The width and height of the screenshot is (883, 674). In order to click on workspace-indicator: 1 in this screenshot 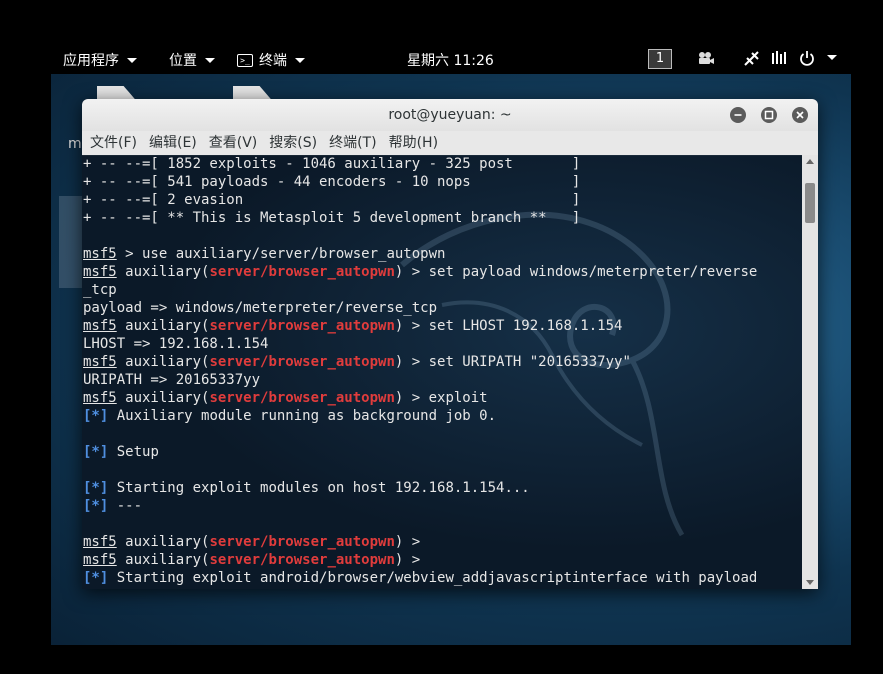, I will do `click(660, 59)`.